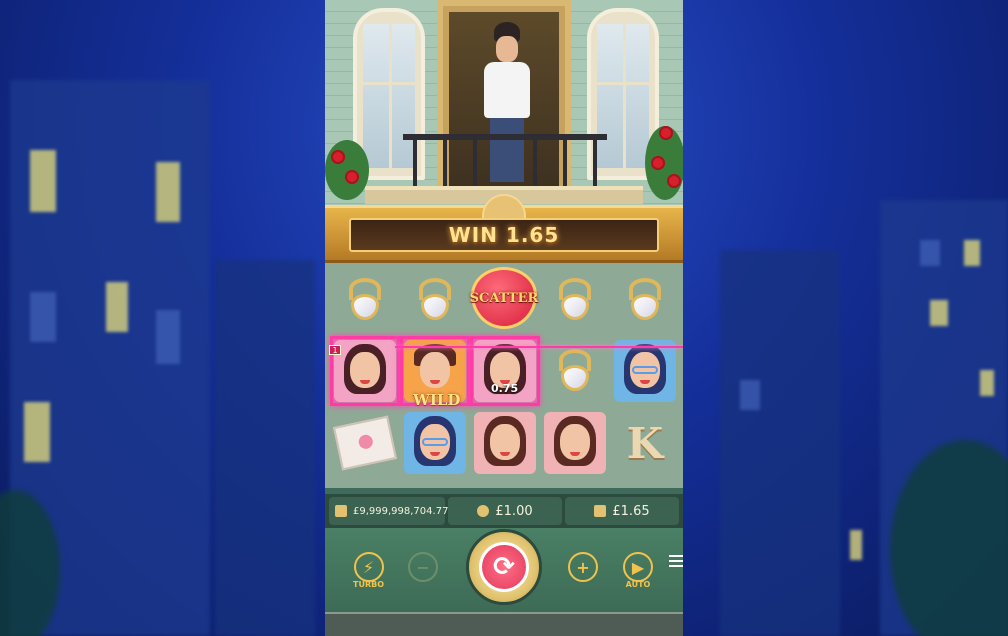 The width and height of the screenshot is (1008, 636). Describe the element at coordinates (505, 163) in the screenshot. I see `balcony-railing` at that location.